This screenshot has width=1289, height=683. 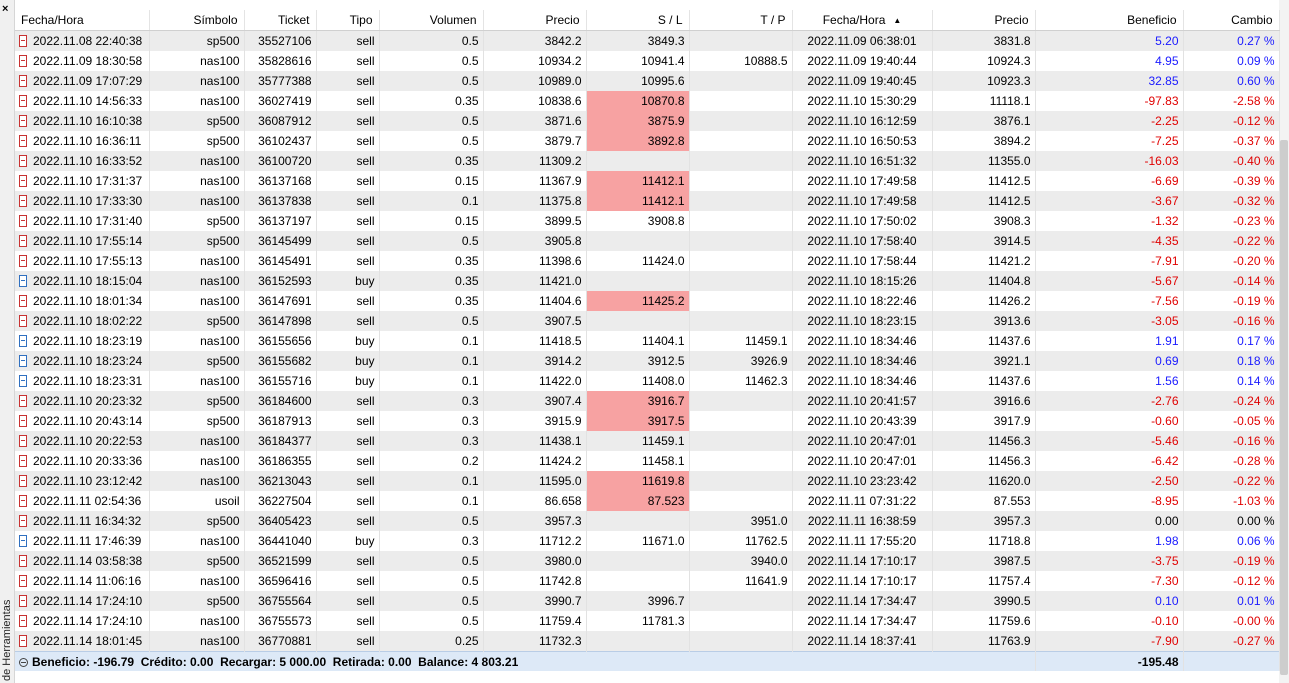 What do you see at coordinates (280, 221) in the screenshot?
I see `cell-ticket: 36137197` at bounding box center [280, 221].